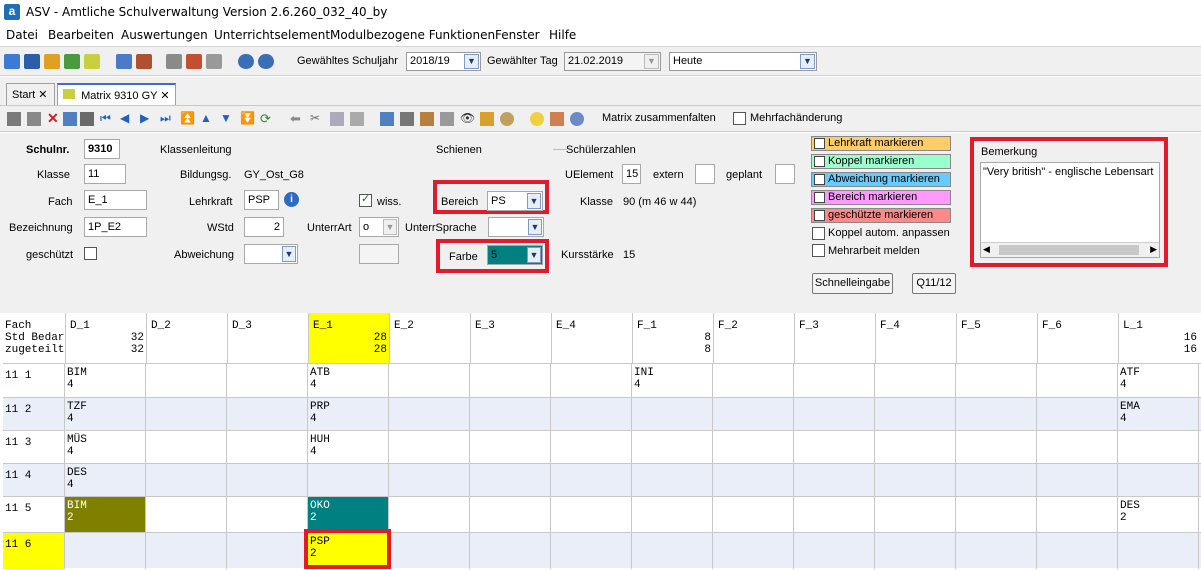  What do you see at coordinates (672, 338) in the screenshot?
I see `column-header: F_1 8 8` at bounding box center [672, 338].